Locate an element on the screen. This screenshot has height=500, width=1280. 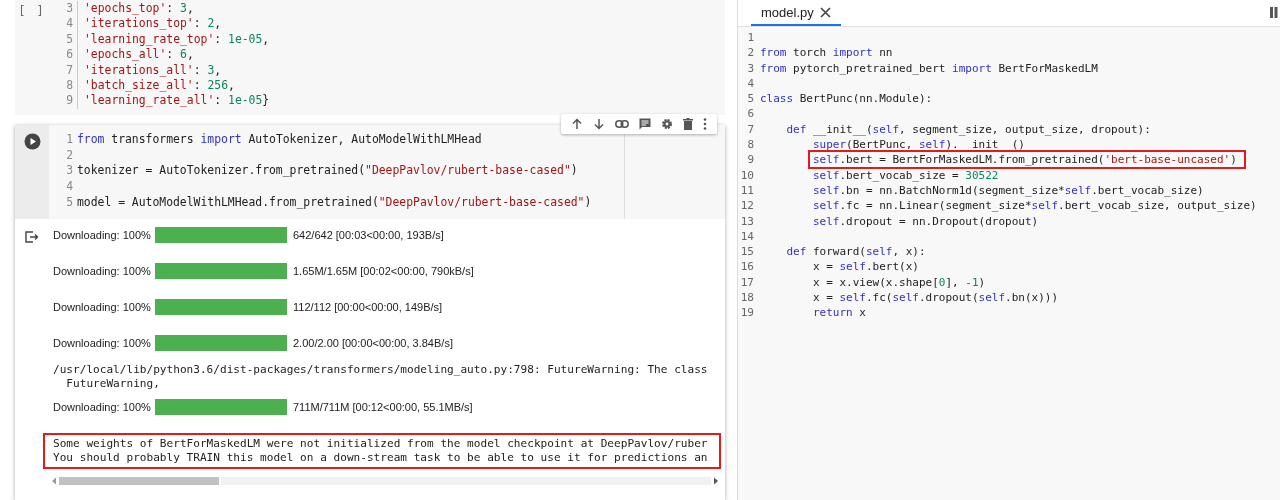
code-line: 'learning_rate_all': 1e-05} is located at coordinates (177, 101).